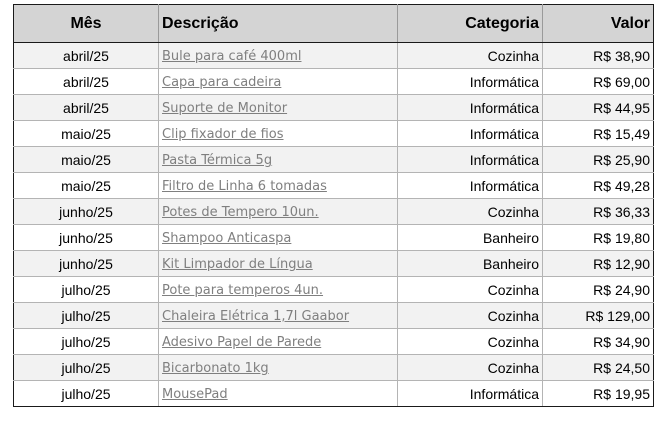 The height and width of the screenshot is (427, 658). I want to click on product-link: Kit Limpador de Língua, so click(237, 264).